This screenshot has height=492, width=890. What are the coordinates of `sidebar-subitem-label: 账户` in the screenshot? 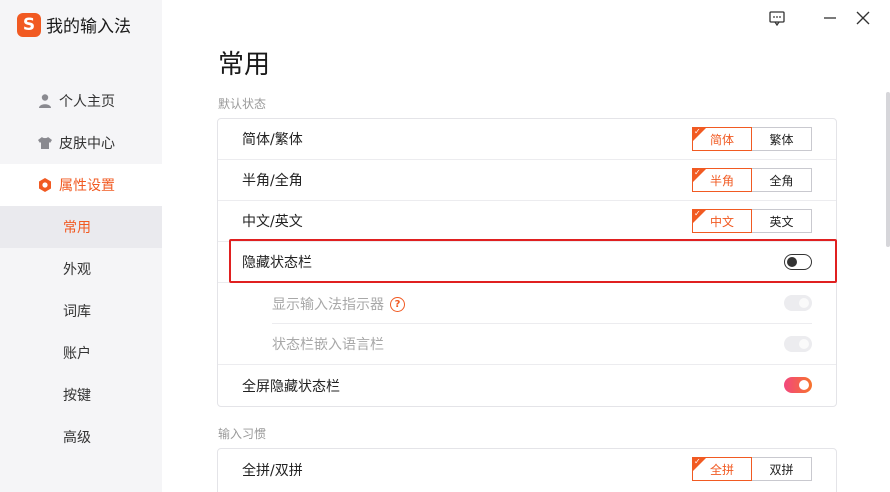 It's located at (77, 354).